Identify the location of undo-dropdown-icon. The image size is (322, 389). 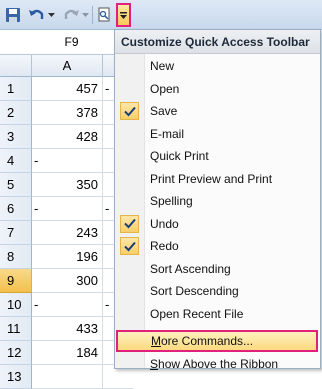
(51, 15).